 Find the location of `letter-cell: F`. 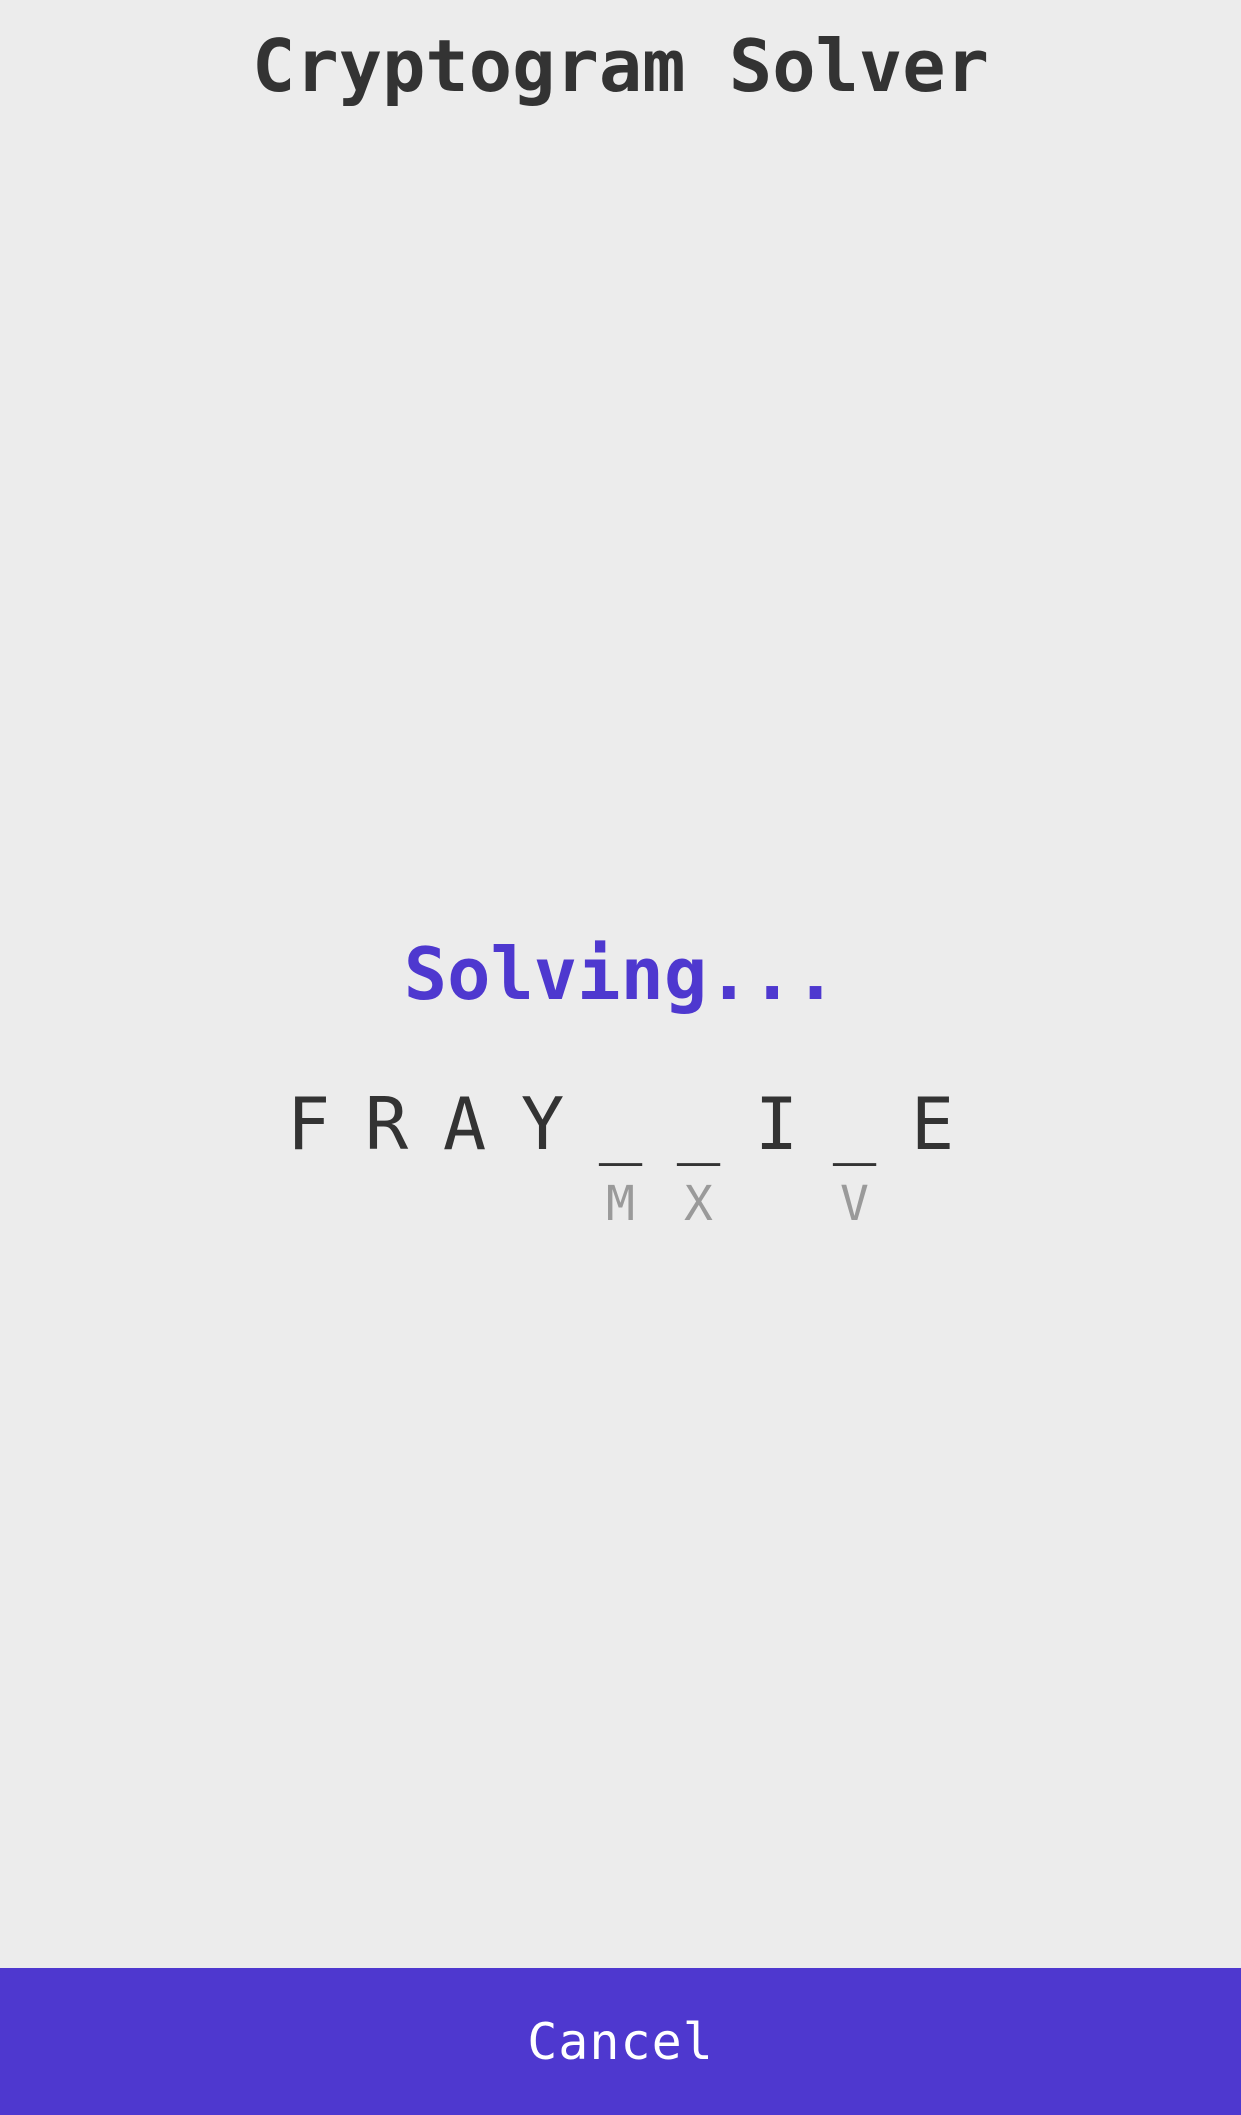

letter-cell: F is located at coordinates (309, 1156).